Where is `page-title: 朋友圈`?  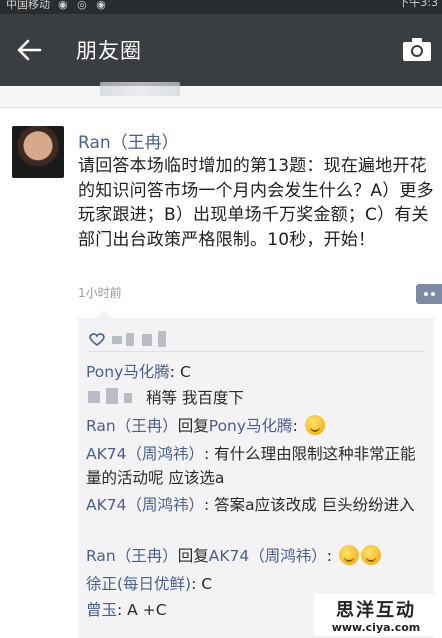
page-title: 朋友圈 is located at coordinates (109, 51).